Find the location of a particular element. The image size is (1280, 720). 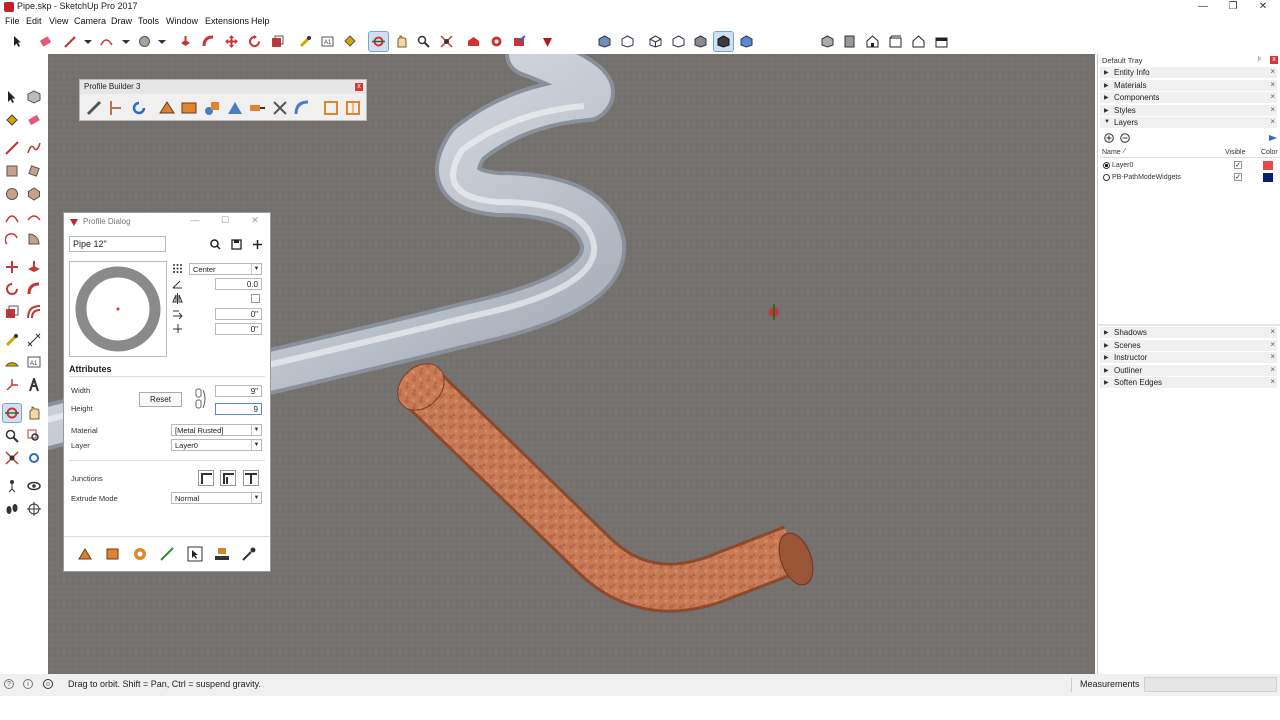

path-follow-icon is located at coordinates (302, 108).